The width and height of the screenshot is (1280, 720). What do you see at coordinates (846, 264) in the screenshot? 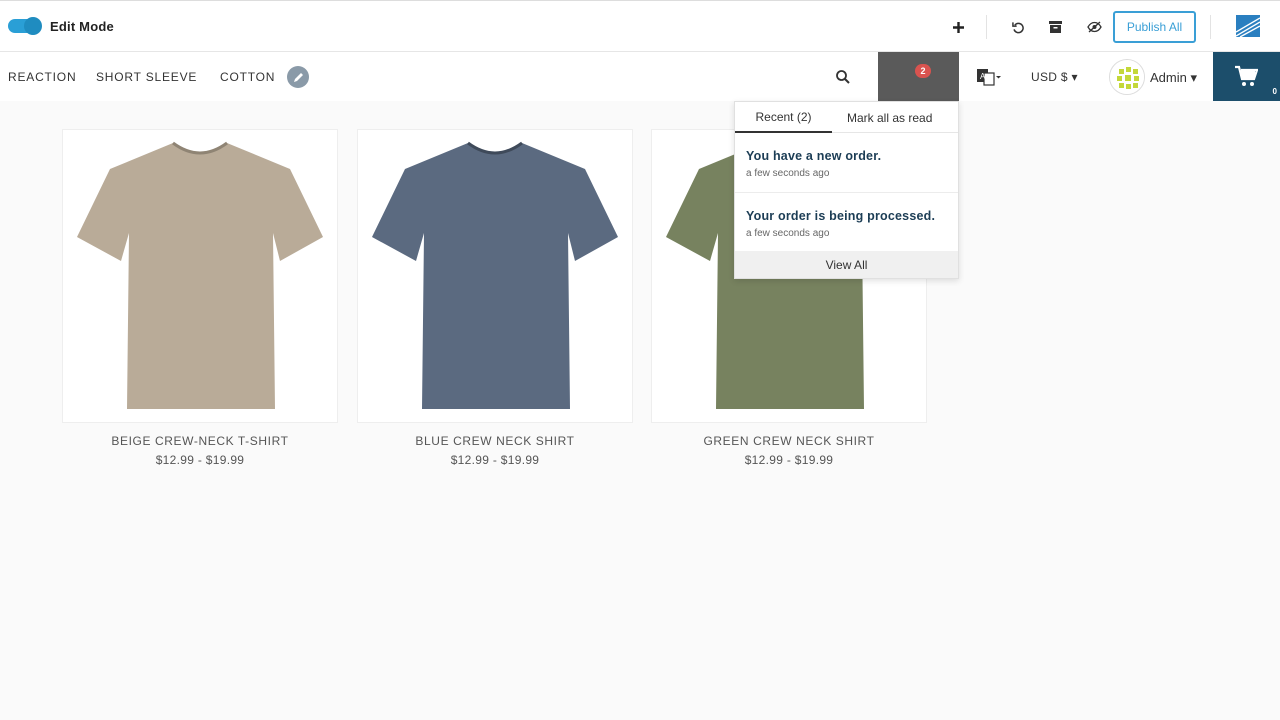
I see `view-all-button: View All` at bounding box center [846, 264].